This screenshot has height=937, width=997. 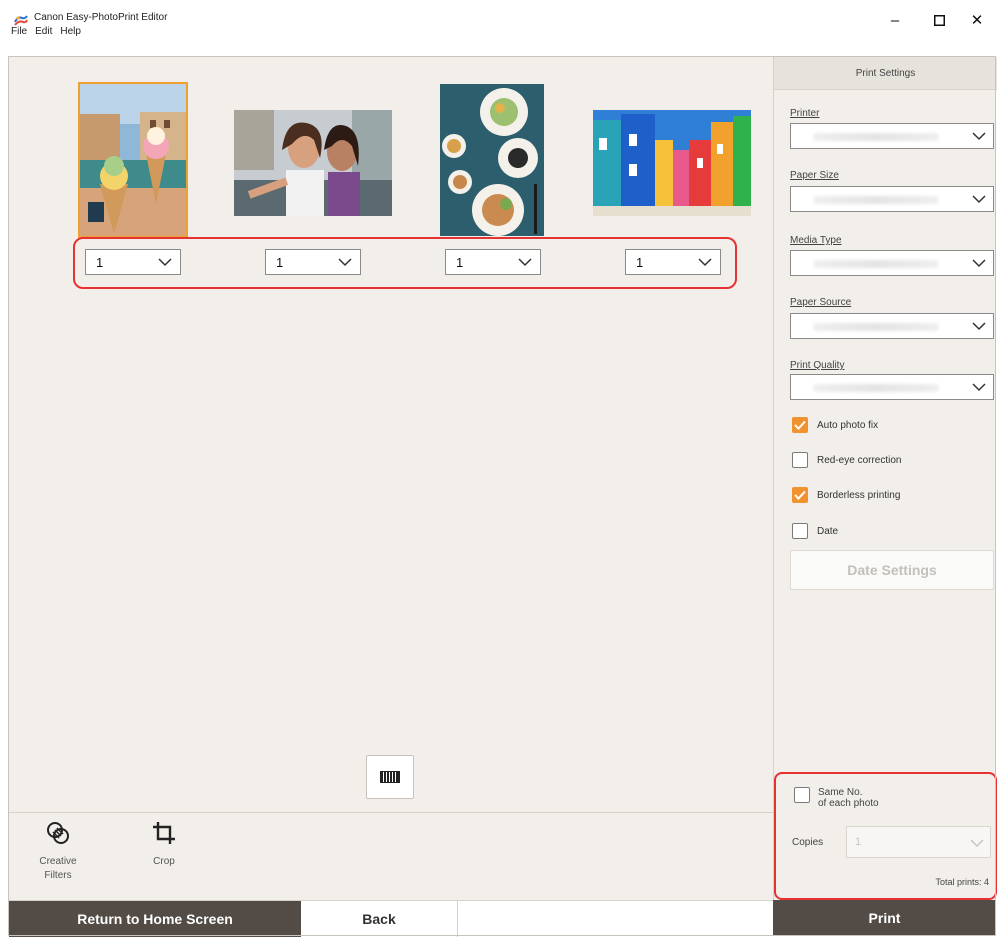 I want to click on menu-help: Help, so click(x=70, y=34).